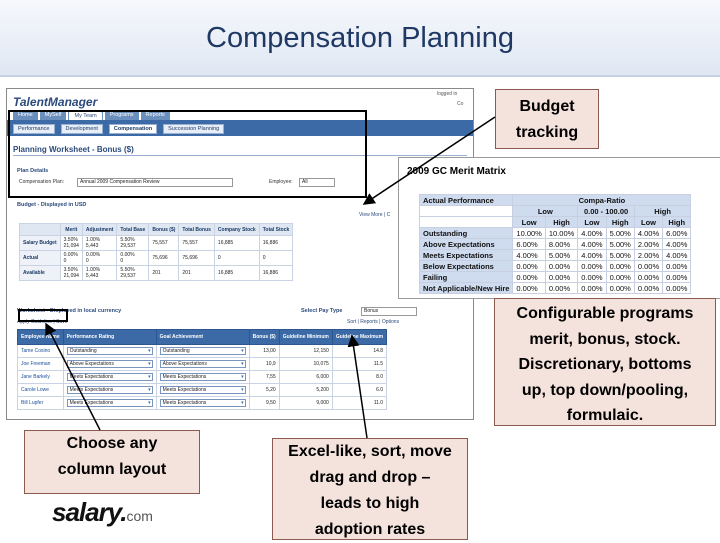  What do you see at coordinates (529, 244) in the screenshot?
I see `matrix-cell: 6.00%` at bounding box center [529, 244].